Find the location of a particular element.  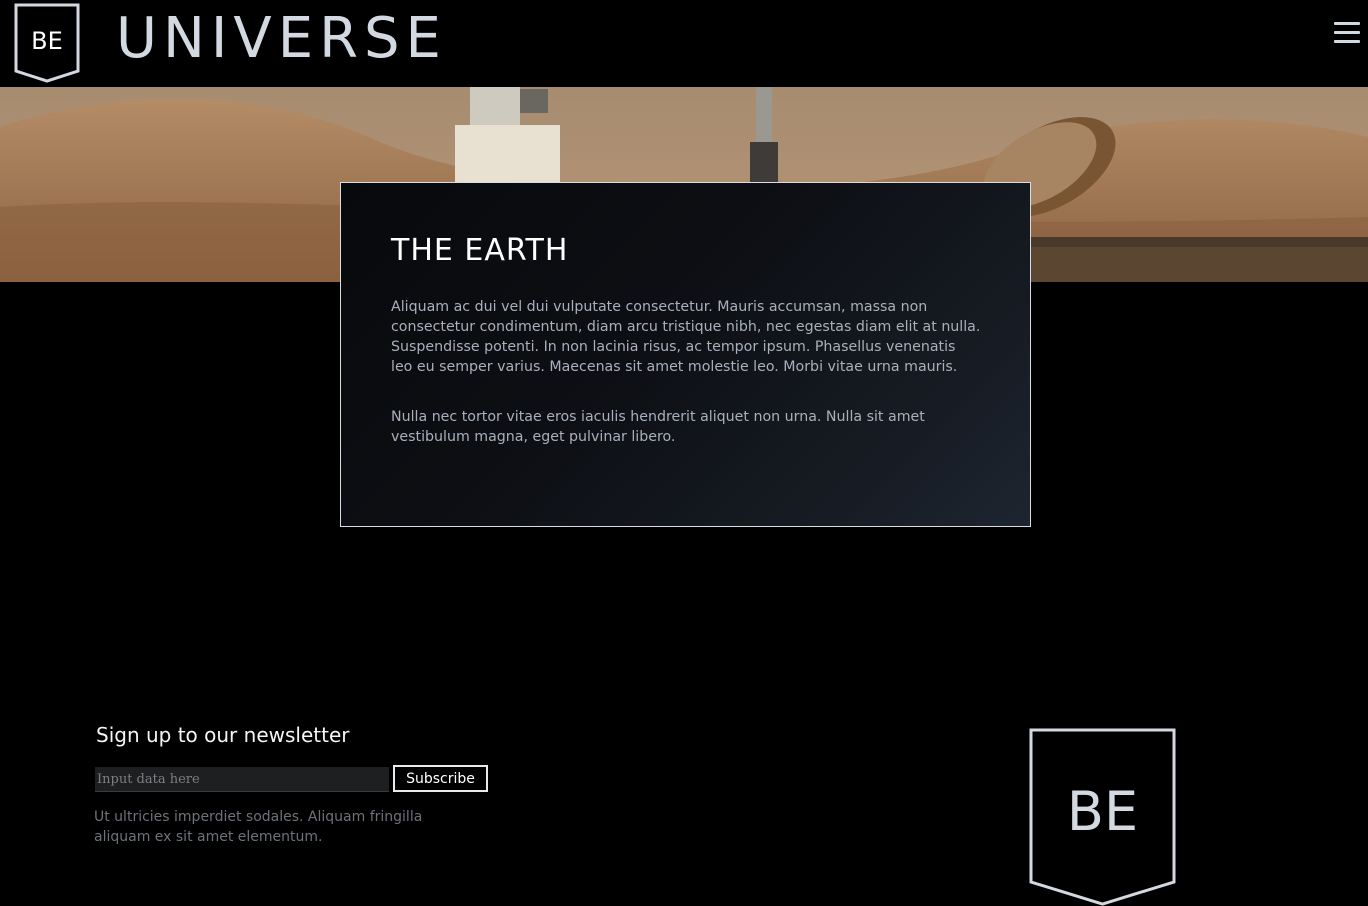

footer-logo-text: BE is located at coordinates (1102, 811).